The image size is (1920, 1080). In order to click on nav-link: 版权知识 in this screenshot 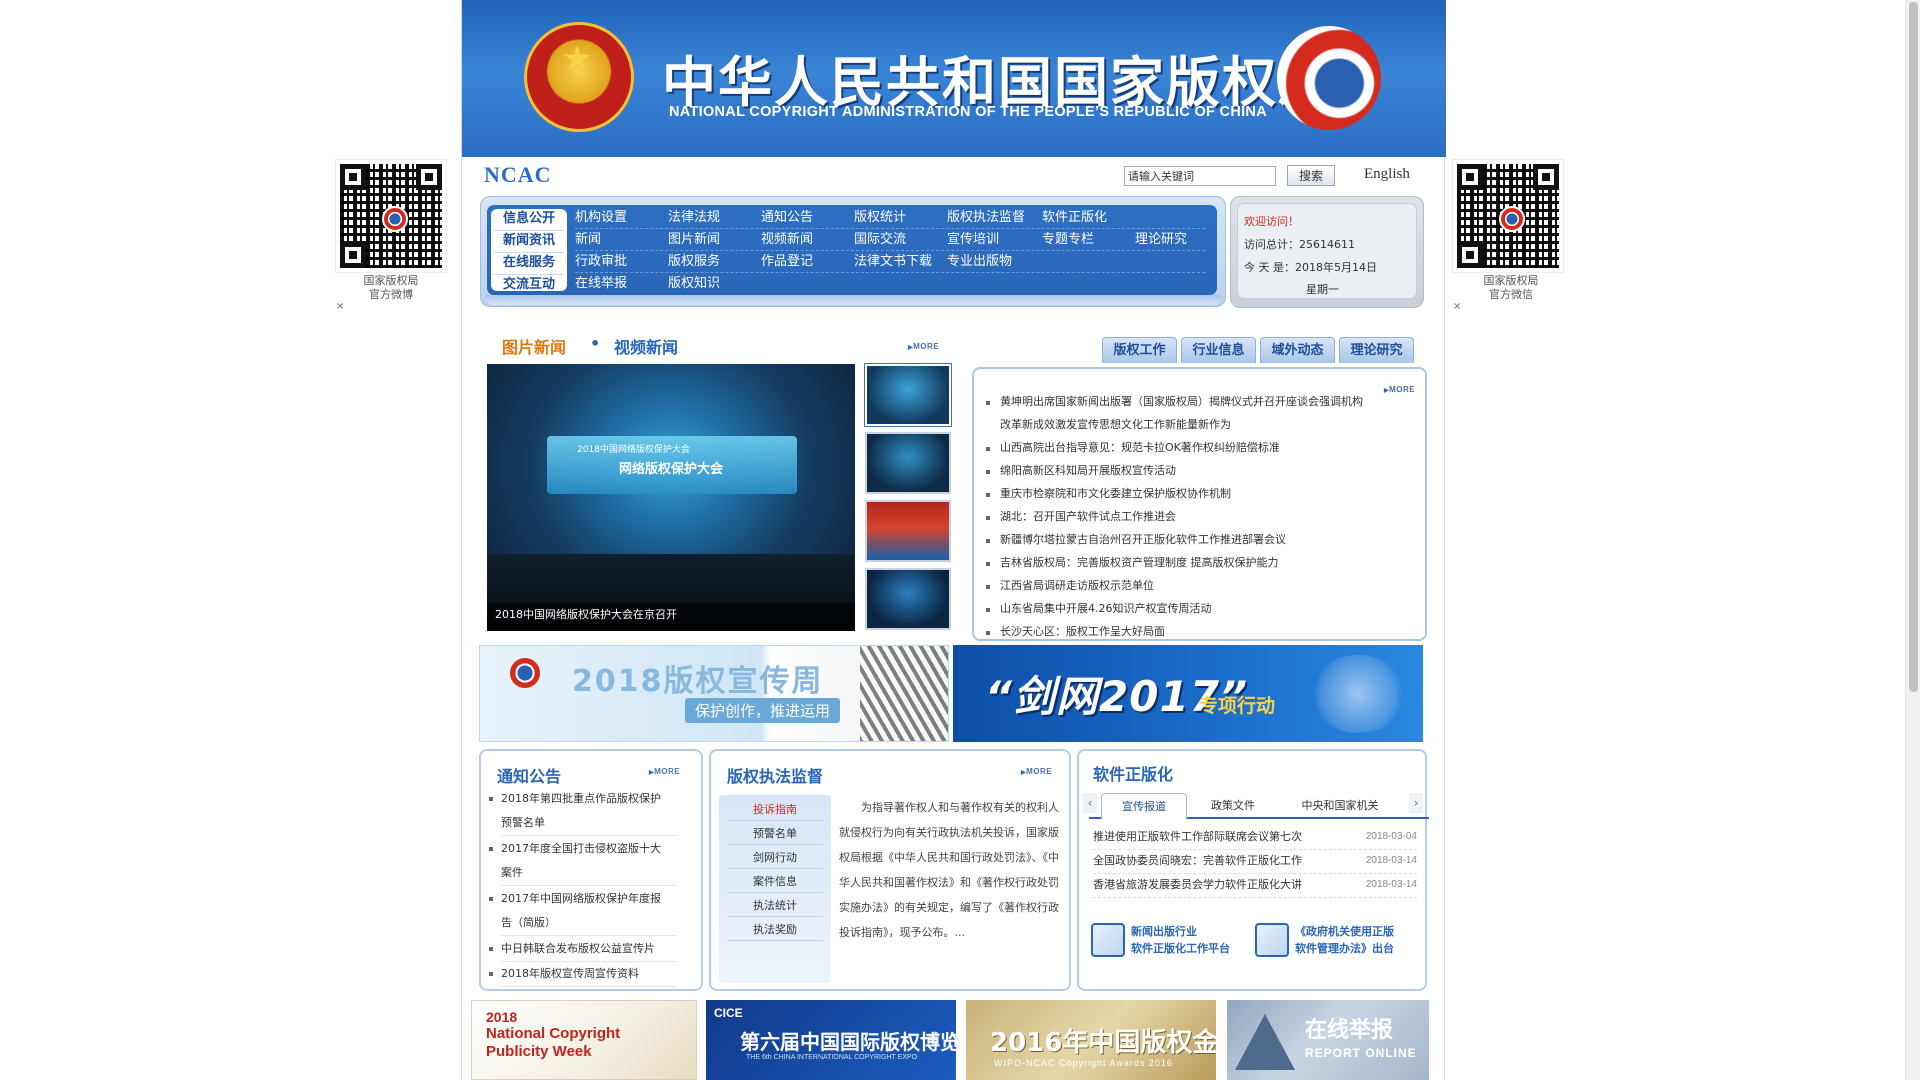, I will do `click(694, 284)`.